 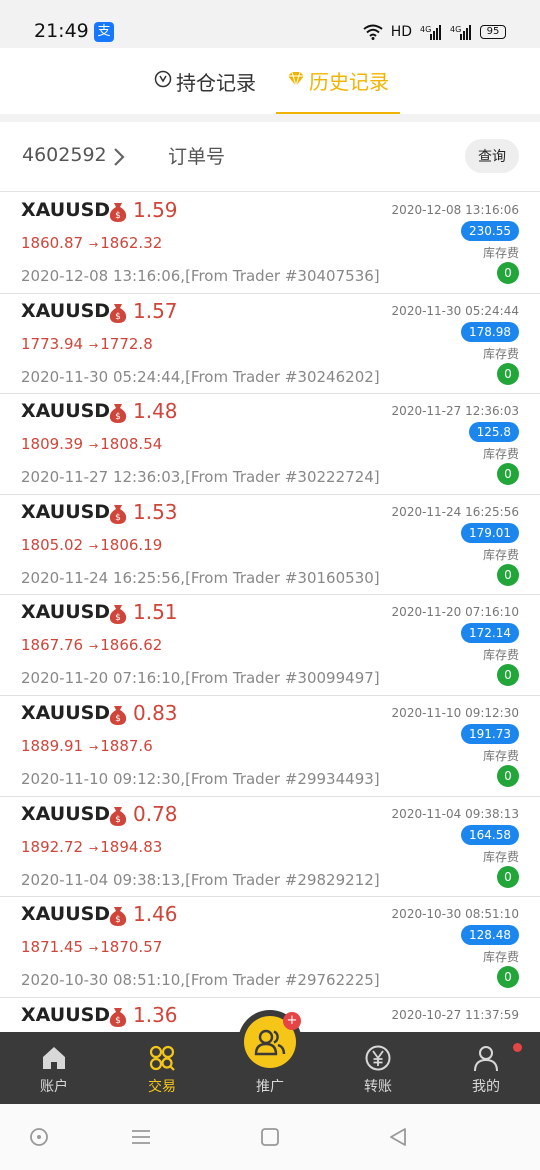 I want to click on tab-holdings: 持仓记录, so click(x=205, y=81).